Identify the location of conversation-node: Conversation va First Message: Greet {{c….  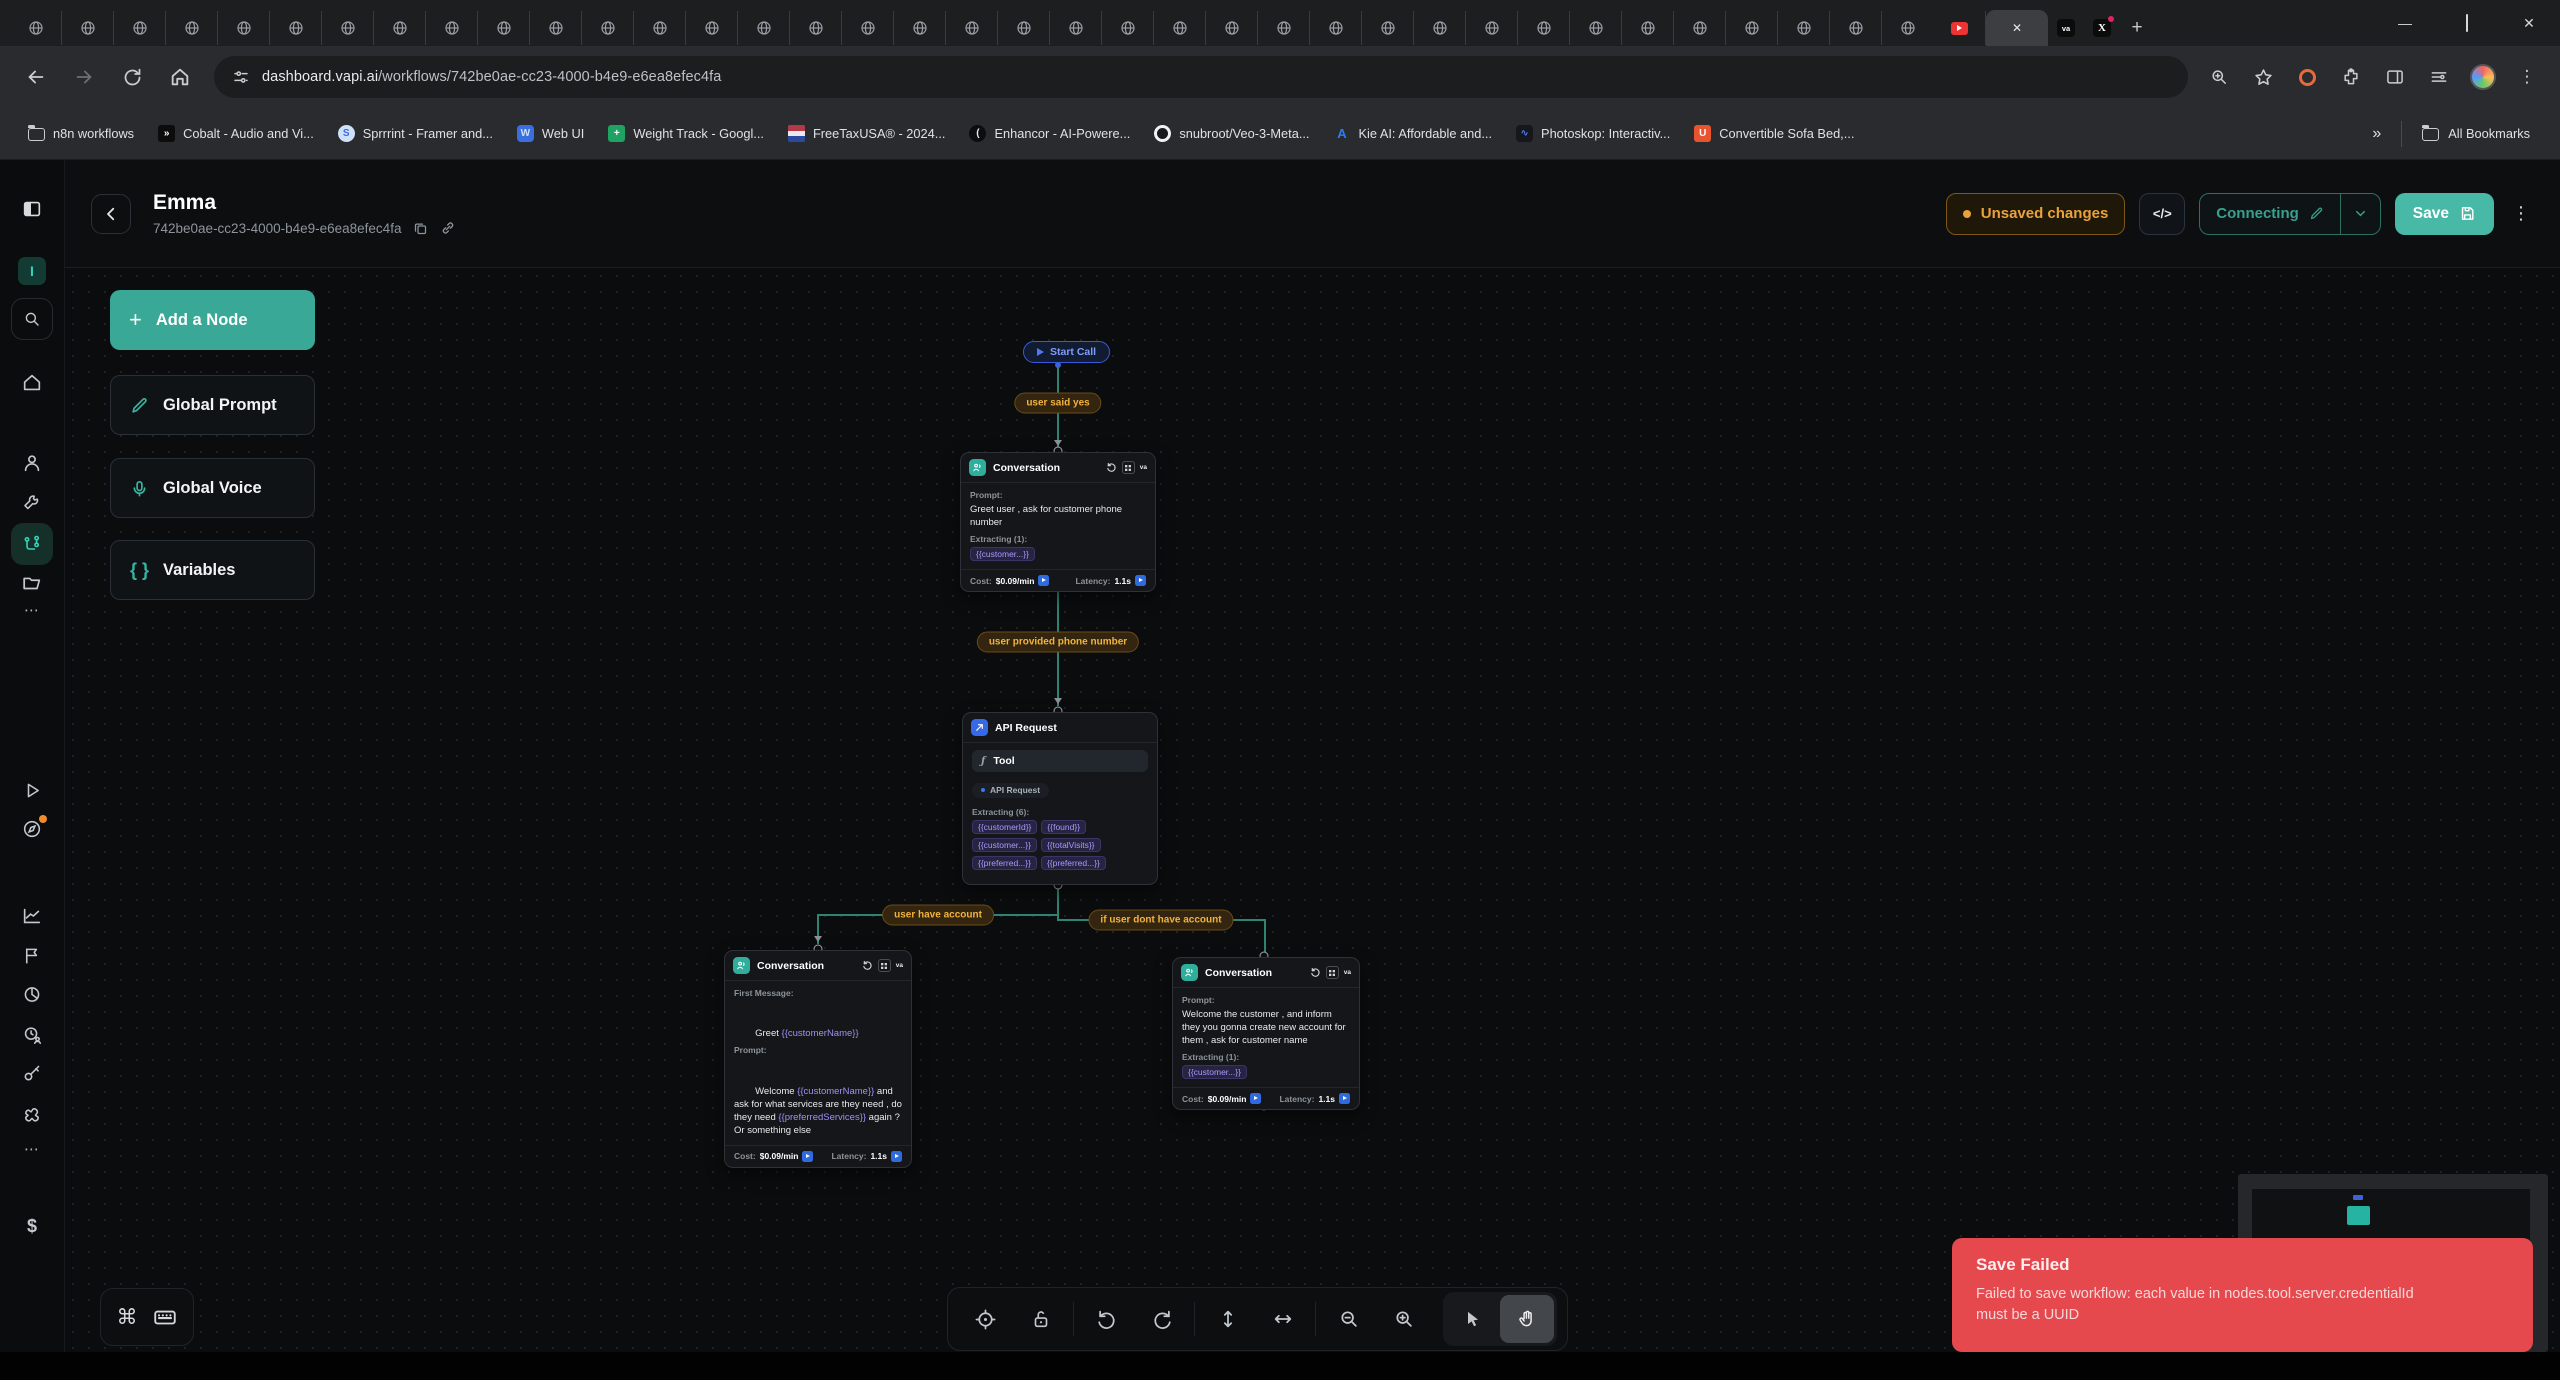
(818, 1059).